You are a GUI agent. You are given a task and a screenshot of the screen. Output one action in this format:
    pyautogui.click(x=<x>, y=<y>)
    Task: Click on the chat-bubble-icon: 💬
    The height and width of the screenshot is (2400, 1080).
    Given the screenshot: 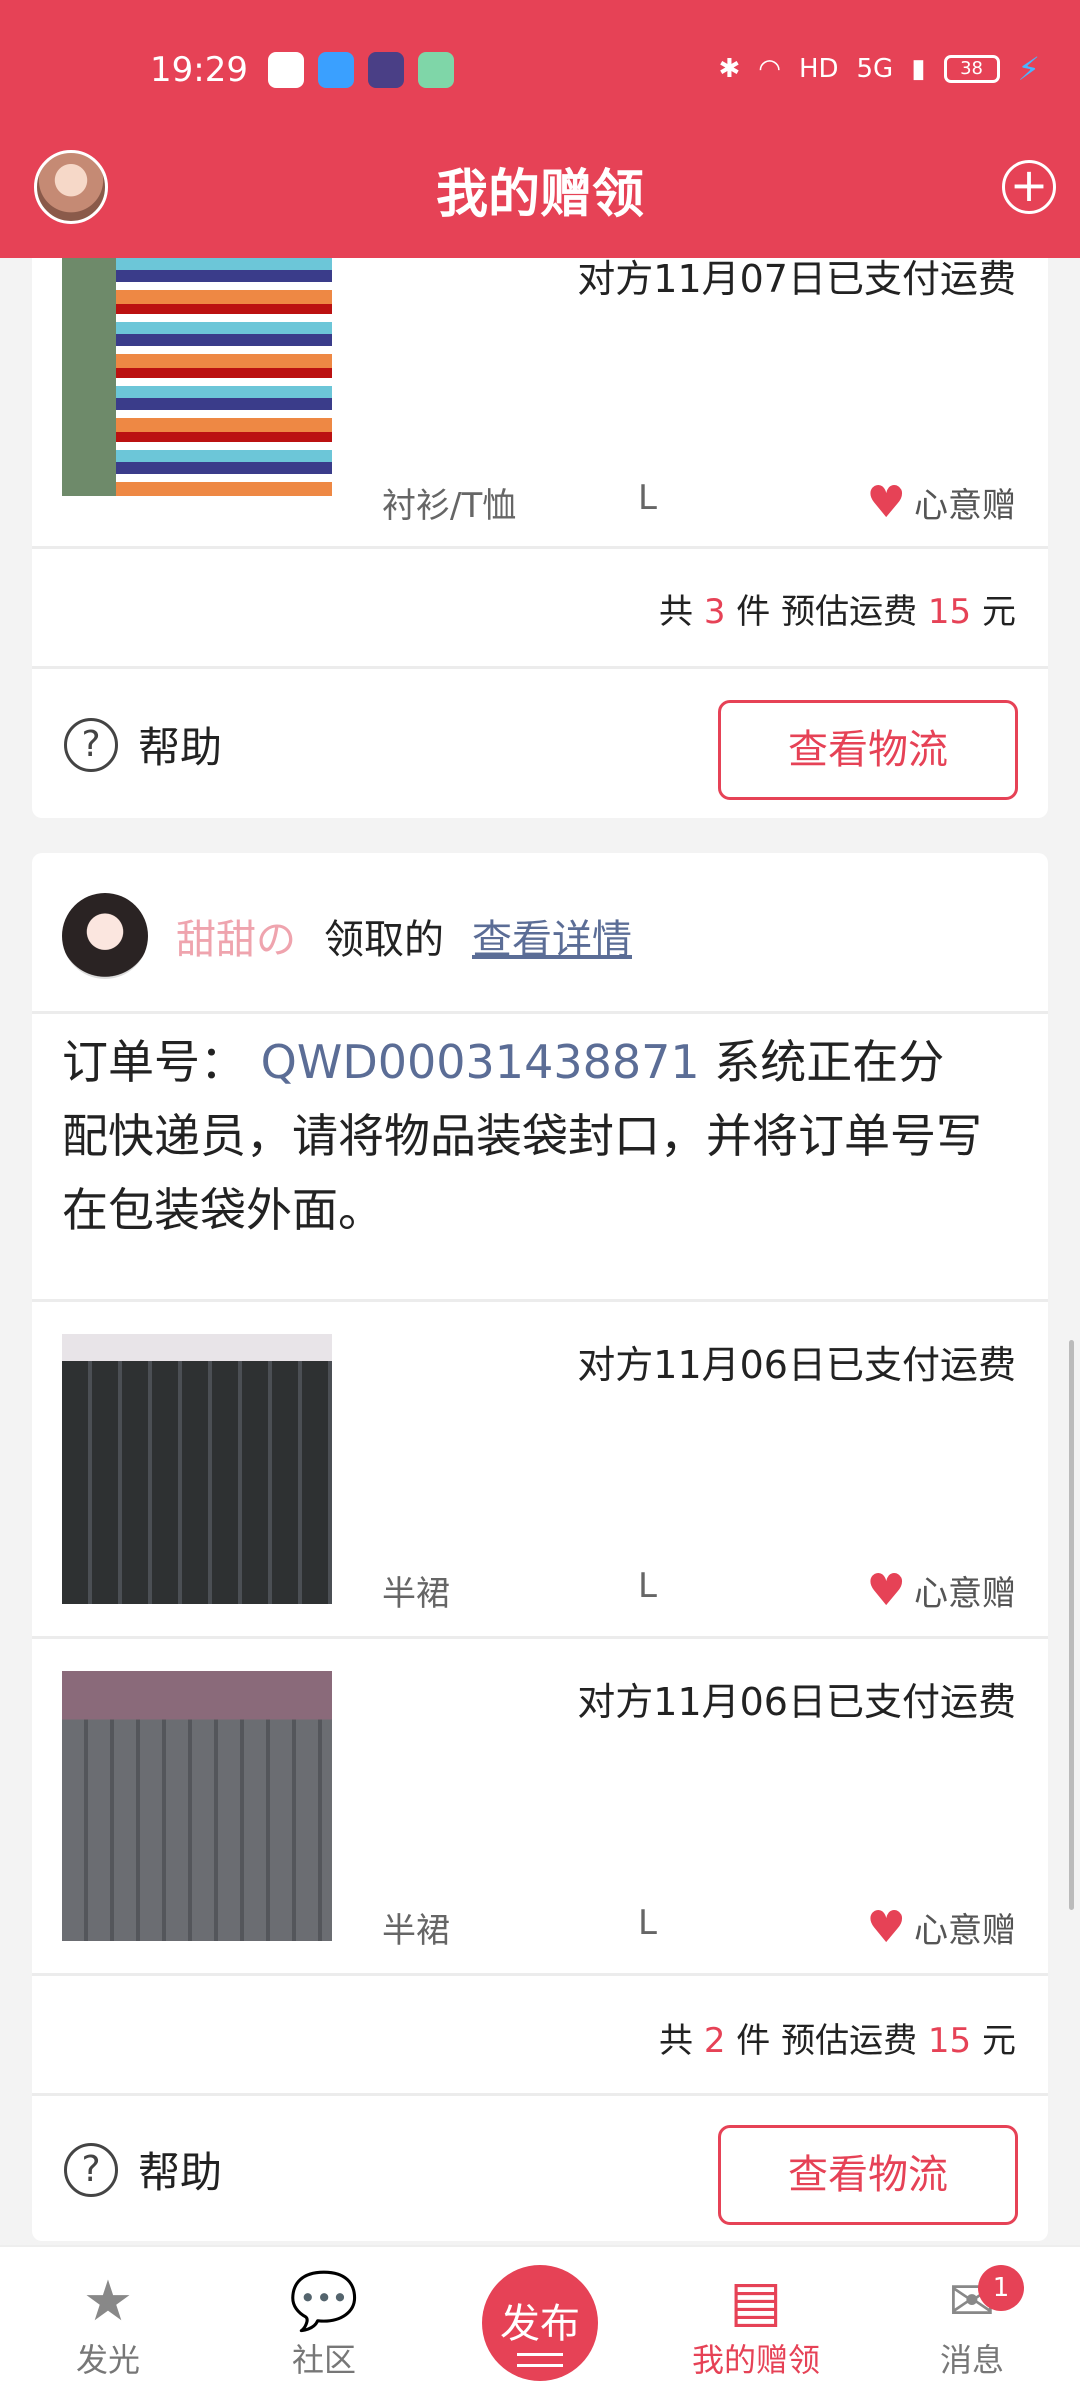 What is the action you would take?
    pyautogui.click(x=324, y=2301)
    